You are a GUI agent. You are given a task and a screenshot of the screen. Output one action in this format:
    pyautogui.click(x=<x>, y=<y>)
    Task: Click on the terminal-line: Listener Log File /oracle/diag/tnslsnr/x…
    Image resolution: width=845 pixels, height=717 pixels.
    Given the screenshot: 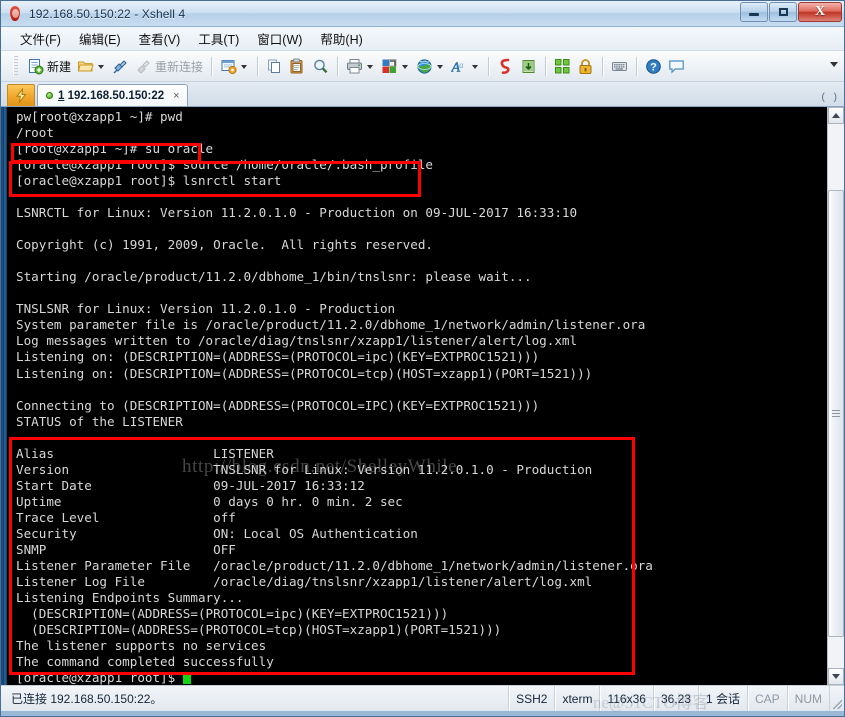 What is the action you would take?
    pyautogui.click(x=304, y=581)
    